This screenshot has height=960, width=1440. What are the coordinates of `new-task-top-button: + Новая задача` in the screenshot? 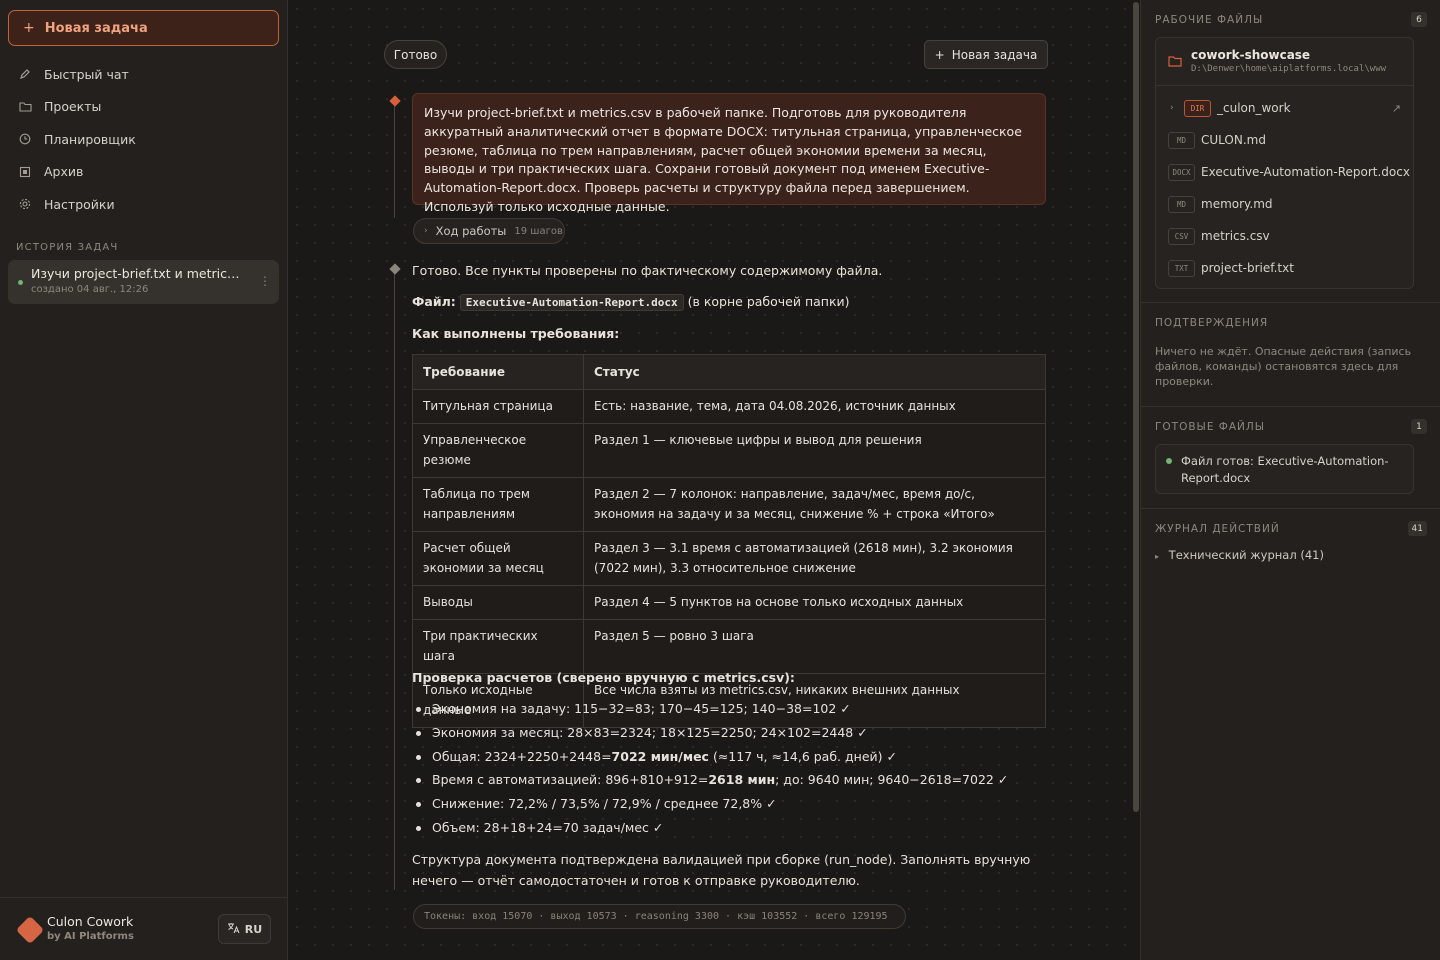 It's located at (986, 54).